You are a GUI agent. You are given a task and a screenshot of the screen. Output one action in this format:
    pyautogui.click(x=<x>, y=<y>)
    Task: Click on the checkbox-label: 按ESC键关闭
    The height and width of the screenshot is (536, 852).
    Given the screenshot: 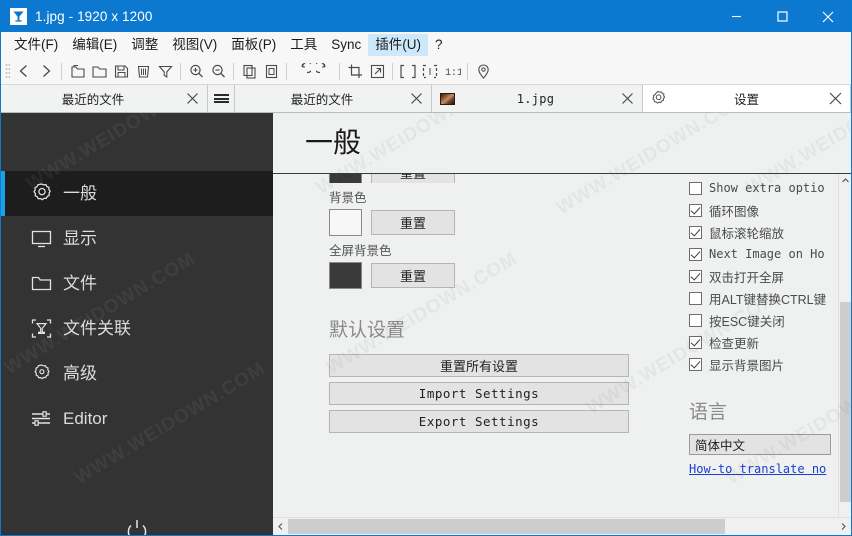 What is the action you would take?
    pyautogui.click(x=747, y=321)
    